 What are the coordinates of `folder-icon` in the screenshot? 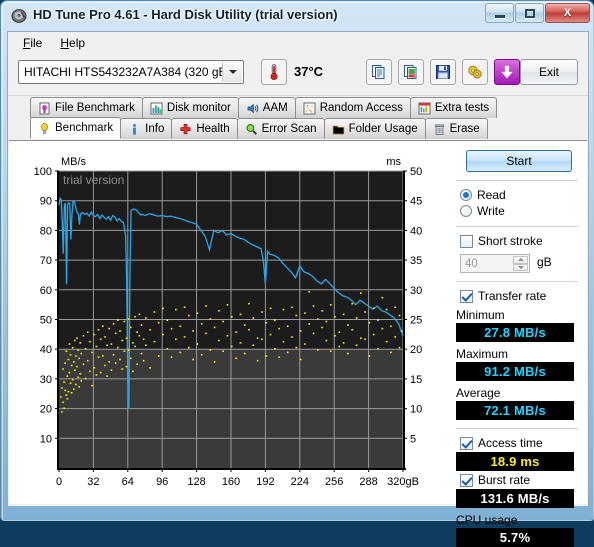 It's located at (338, 129).